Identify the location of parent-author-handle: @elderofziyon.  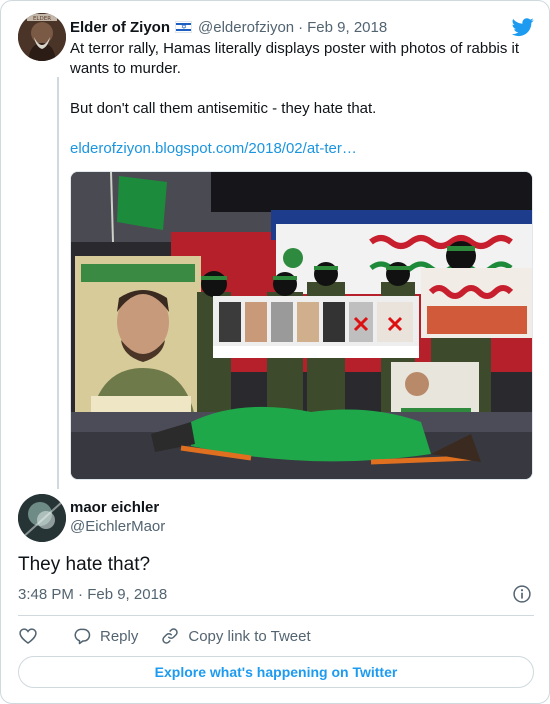
(246, 27).